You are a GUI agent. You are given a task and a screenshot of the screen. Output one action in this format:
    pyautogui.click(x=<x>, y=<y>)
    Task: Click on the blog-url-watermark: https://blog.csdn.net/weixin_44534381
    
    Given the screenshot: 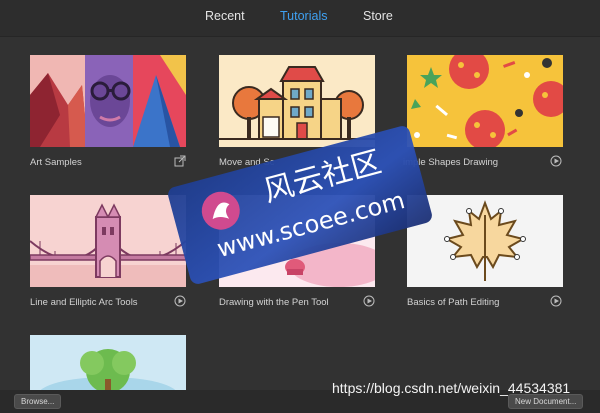 What is the action you would take?
    pyautogui.click(x=451, y=388)
    